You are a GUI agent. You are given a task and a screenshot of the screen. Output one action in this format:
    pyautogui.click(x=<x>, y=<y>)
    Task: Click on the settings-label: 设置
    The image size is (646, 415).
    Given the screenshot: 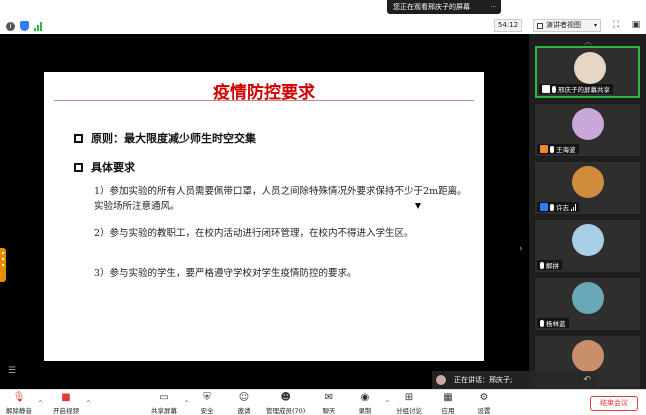 What is the action you would take?
    pyautogui.click(x=484, y=411)
    